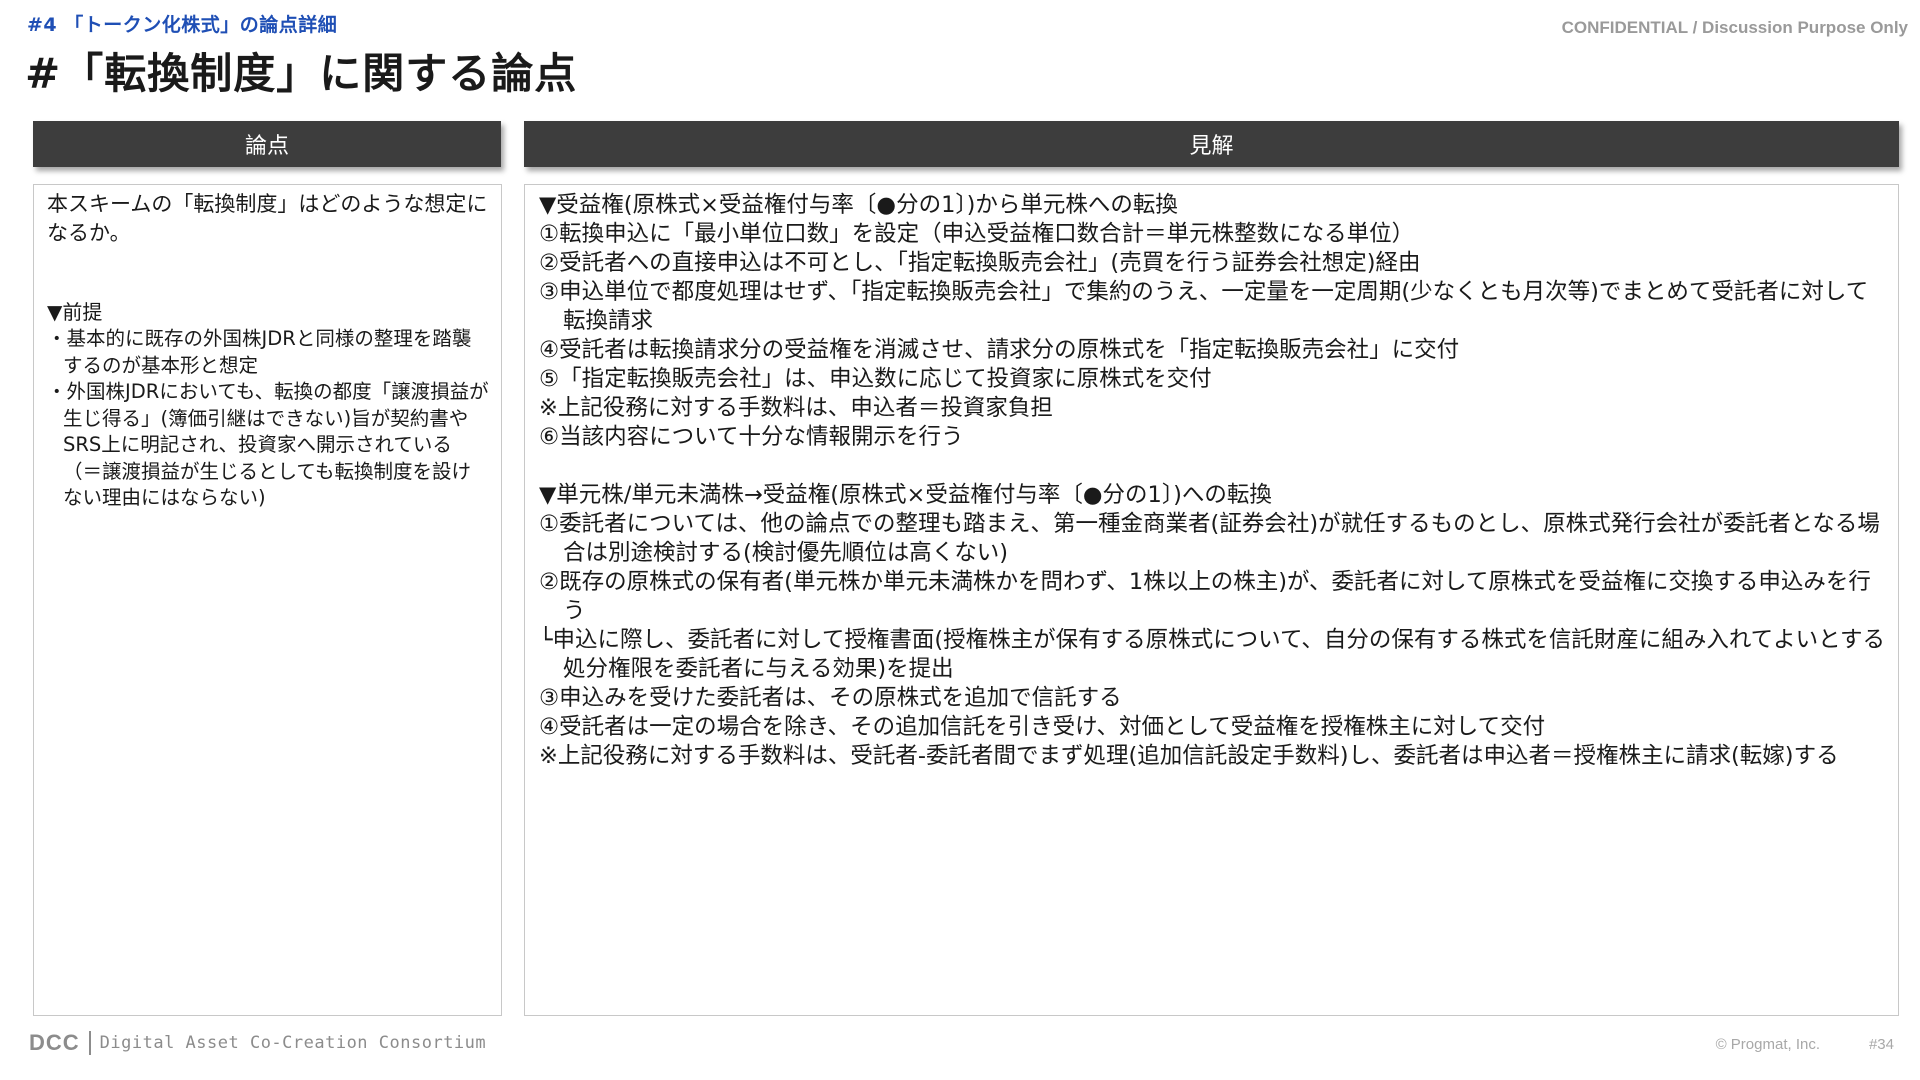 The height and width of the screenshot is (1080, 1920). What do you see at coordinates (301, 73) in the screenshot?
I see `page-title: #「転換制度」に関する論点` at bounding box center [301, 73].